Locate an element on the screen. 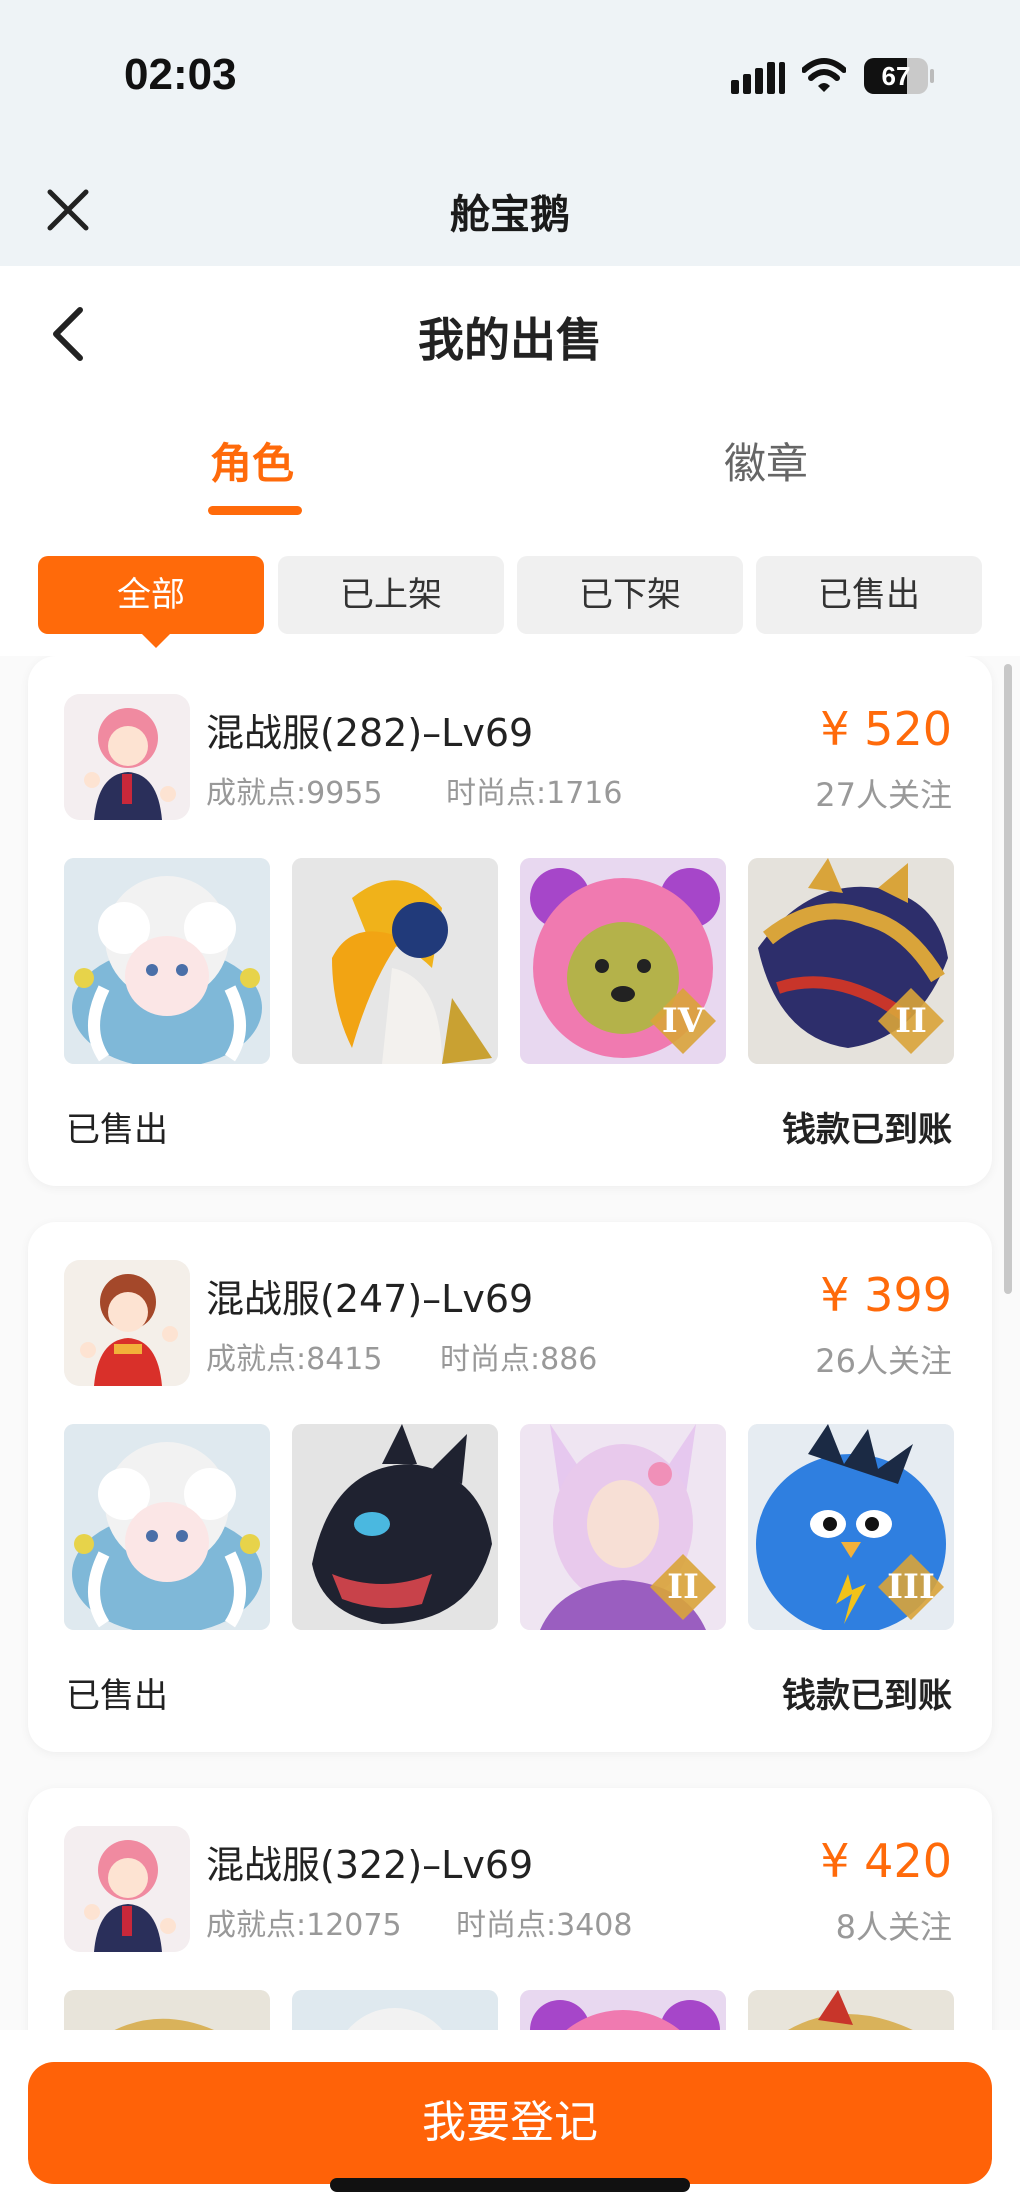 The width and height of the screenshot is (1020, 2211). filter-all: 全部 is located at coordinates (151, 602).